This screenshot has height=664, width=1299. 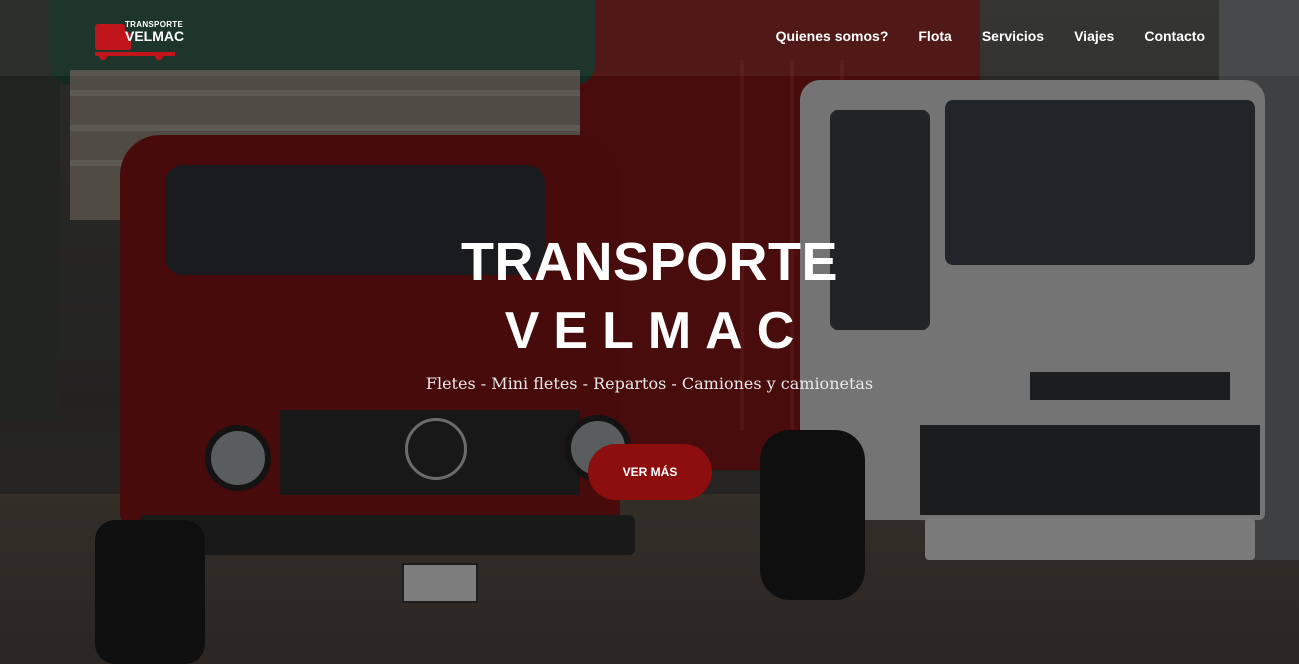 I want to click on nav-contacto: Contacto, so click(x=1174, y=36).